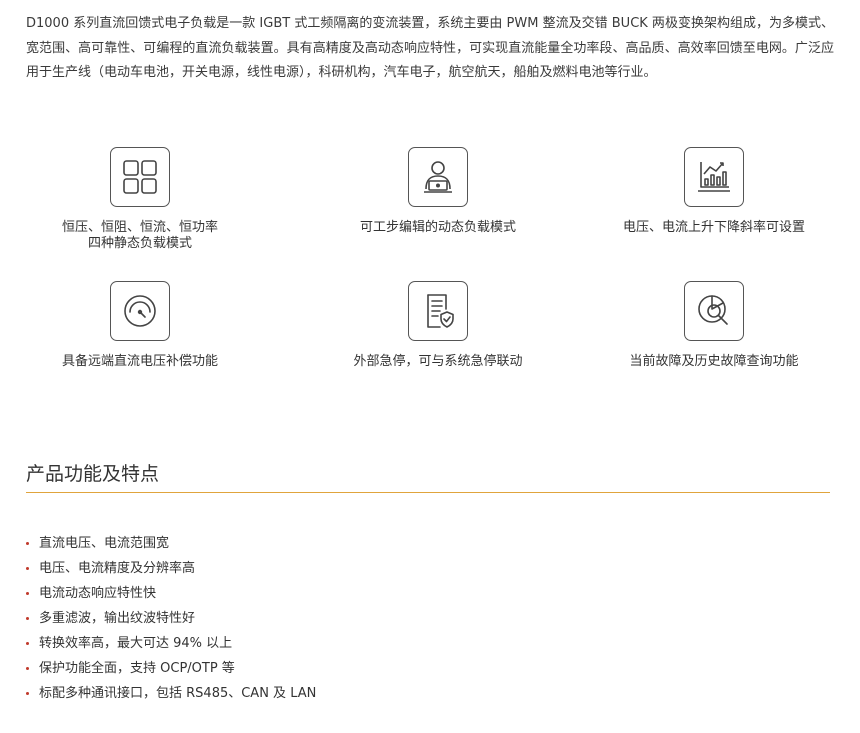  What do you see at coordinates (171, 543) in the screenshot?
I see `list-item: 直流电压、电流范围宽` at bounding box center [171, 543].